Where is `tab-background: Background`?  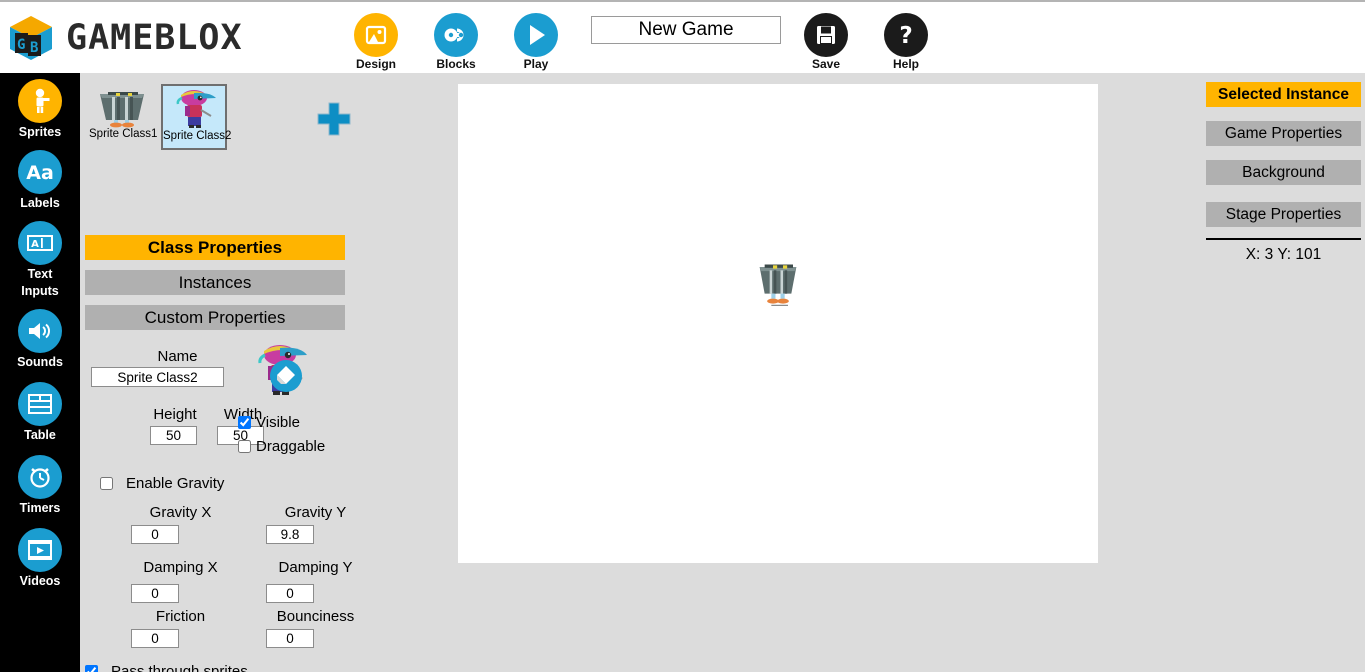
tab-background: Background is located at coordinates (1283, 172).